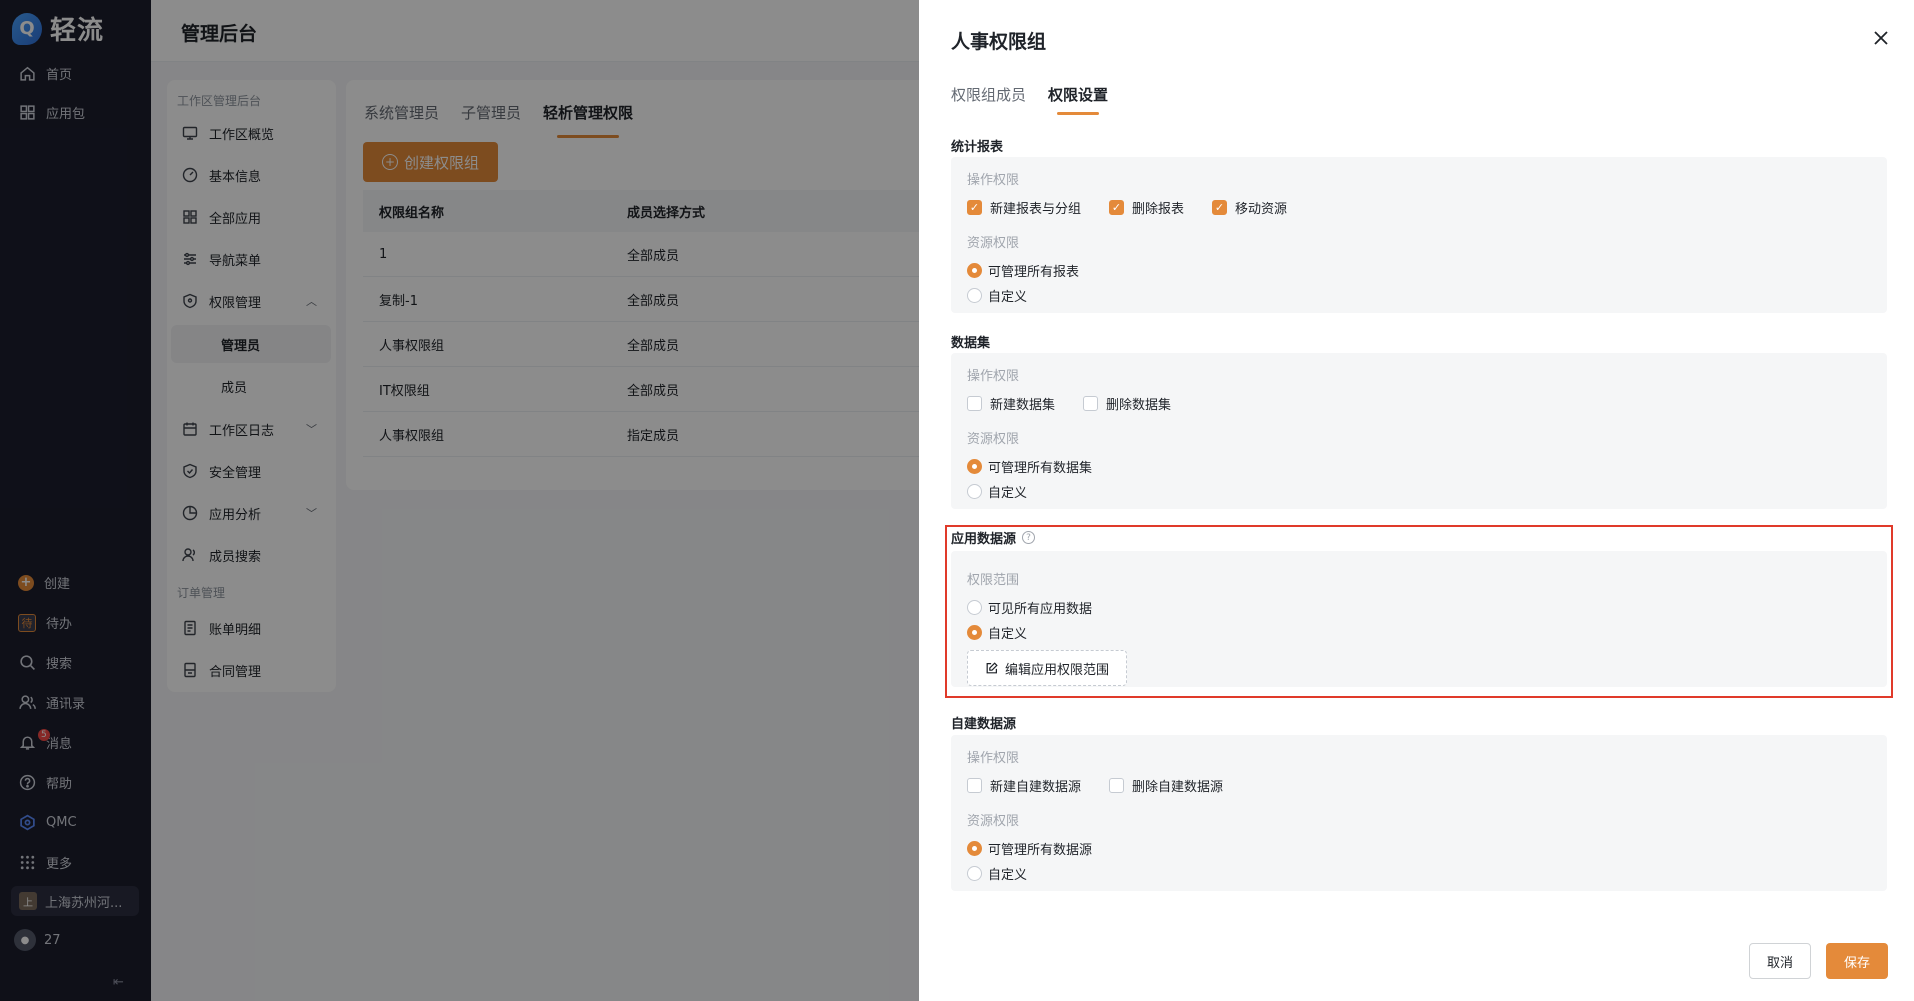  Describe the element at coordinates (977, 147) in the screenshot. I see `section-title-reports: 统计报表` at that location.